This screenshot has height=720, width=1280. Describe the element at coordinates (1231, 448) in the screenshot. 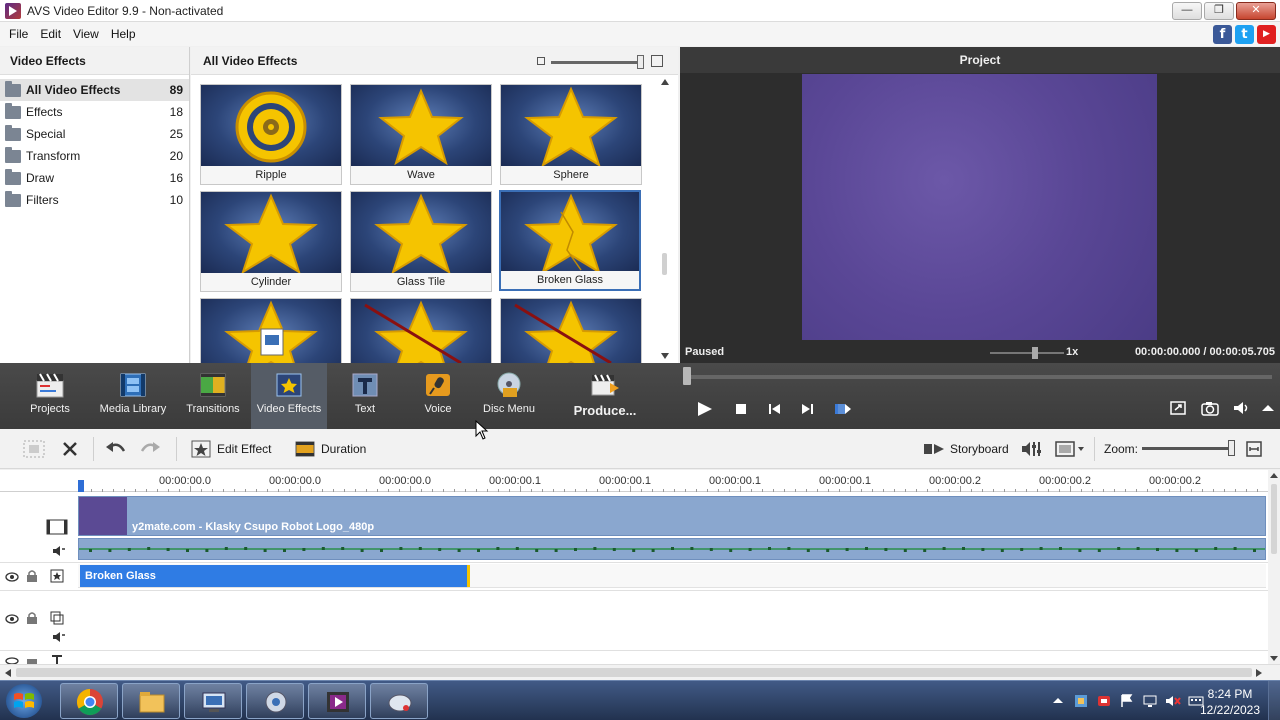

I see `zoom-handle` at that location.